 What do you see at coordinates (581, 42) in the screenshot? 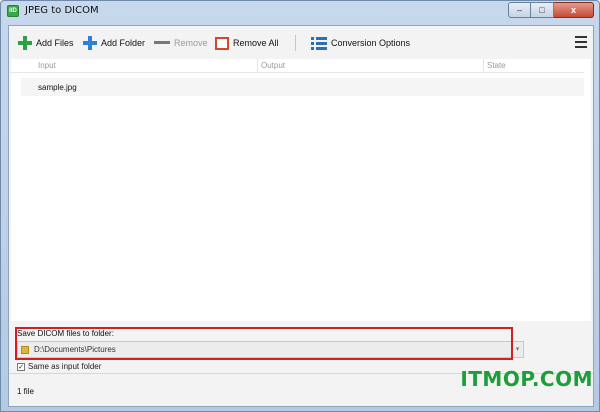
I see `menu-icon` at bounding box center [581, 42].